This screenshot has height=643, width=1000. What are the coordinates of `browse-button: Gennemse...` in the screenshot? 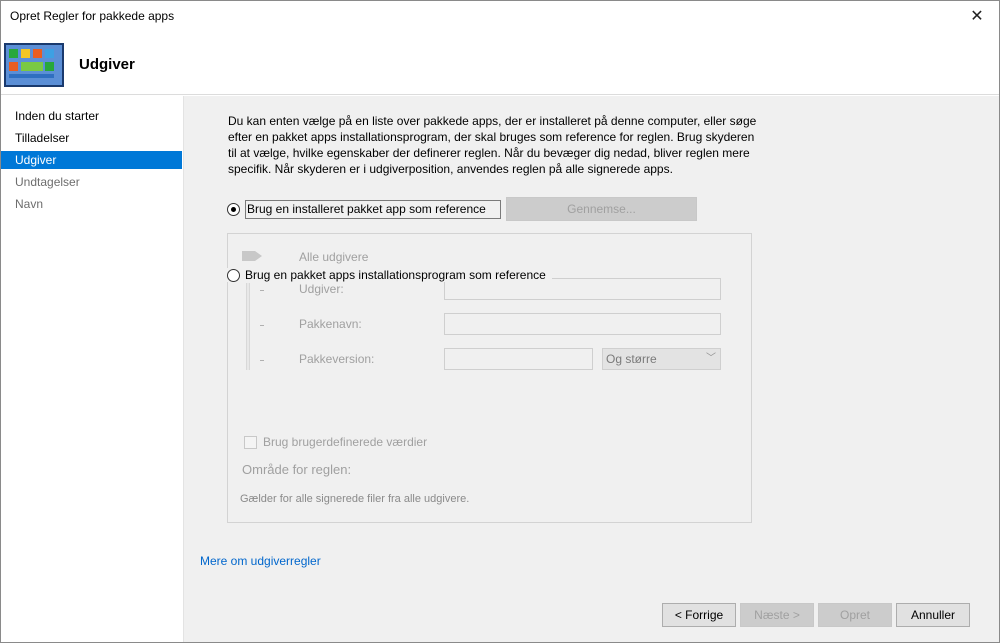 It's located at (601, 209).